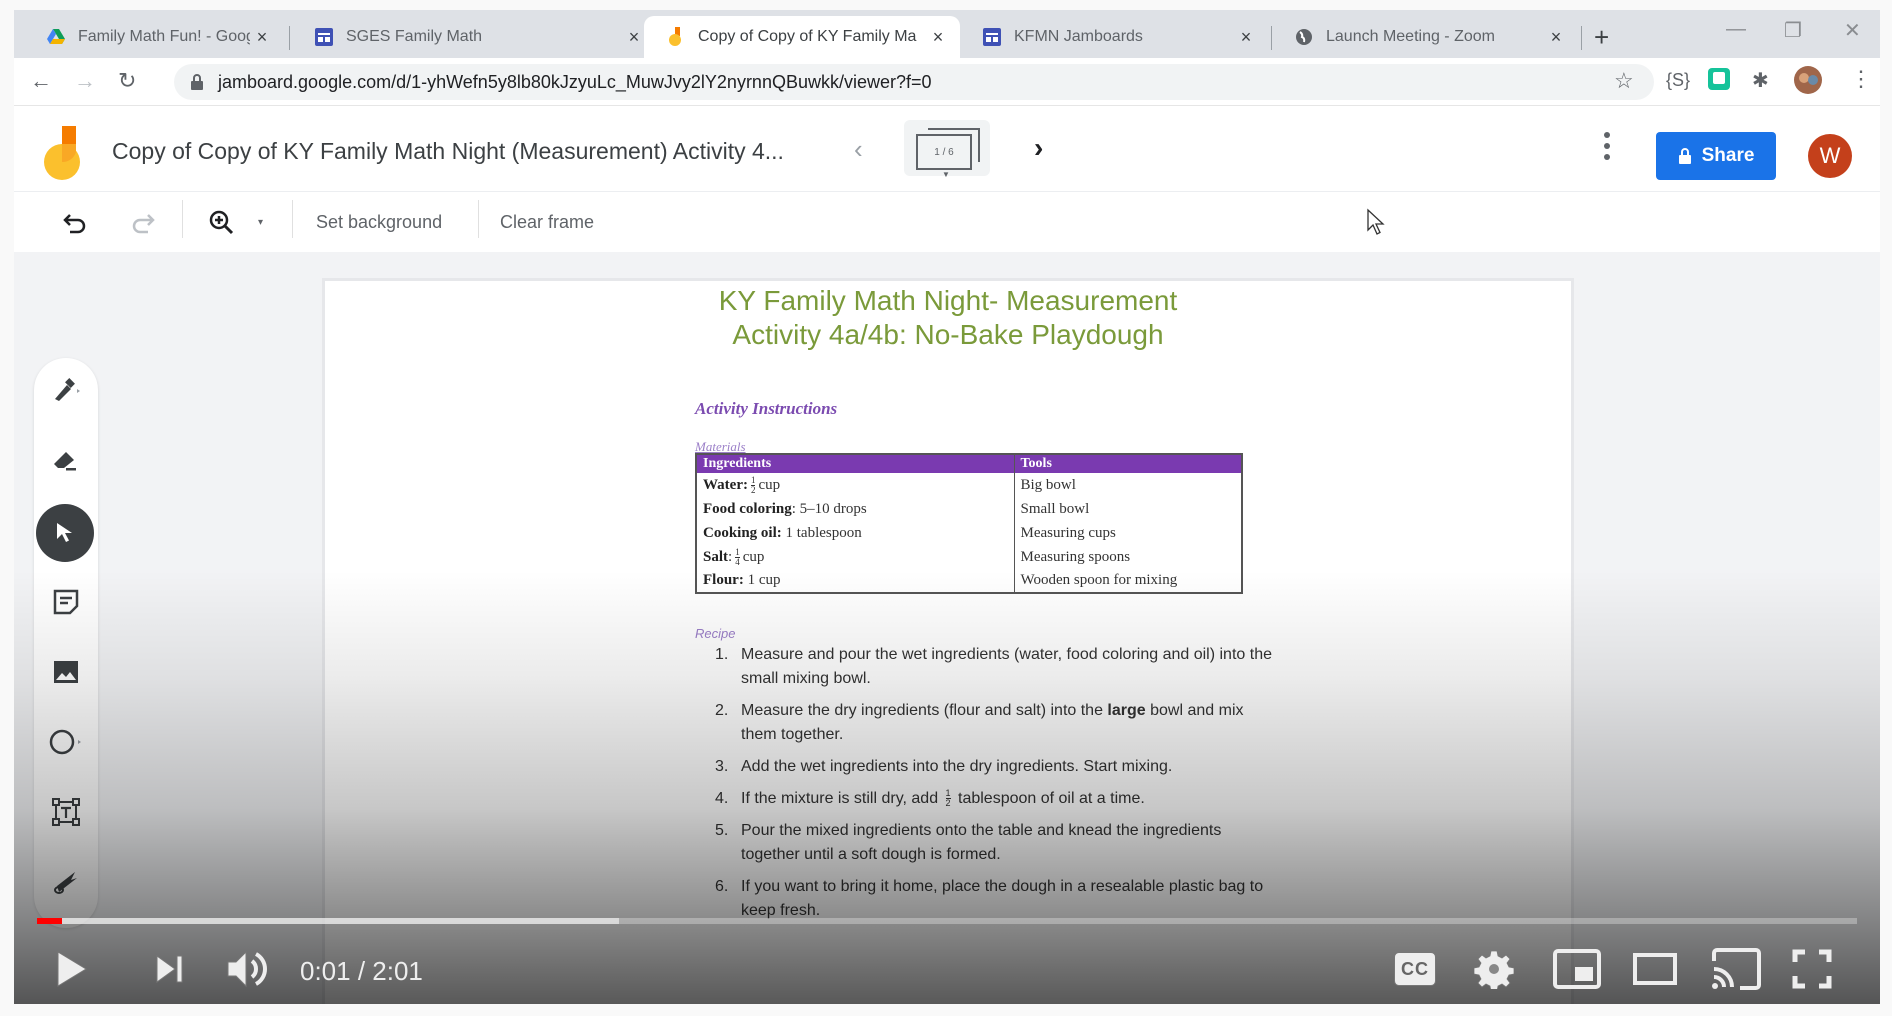  I want to click on theater-mode-button, so click(1655, 969).